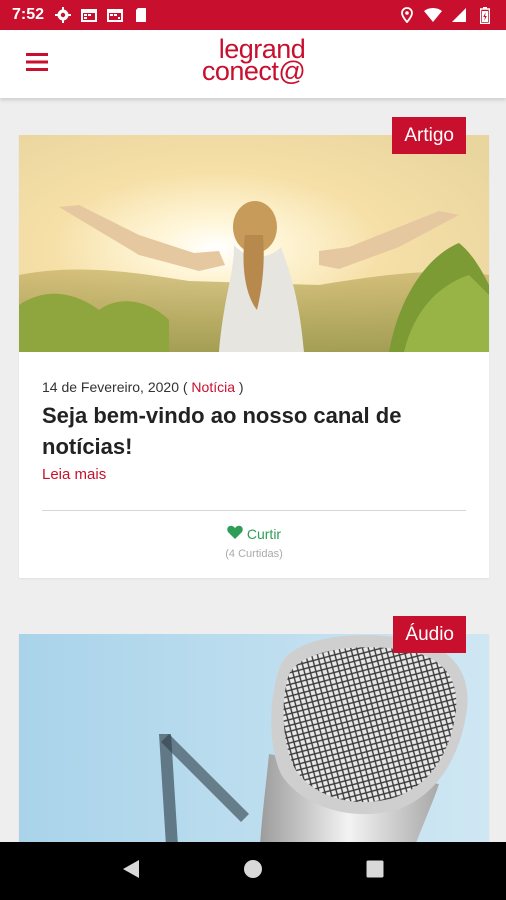 The height and width of the screenshot is (900, 506). What do you see at coordinates (254, 554) in the screenshot?
I see `likes-count: (4 Curtidas)` at bounding box center [254, 554].